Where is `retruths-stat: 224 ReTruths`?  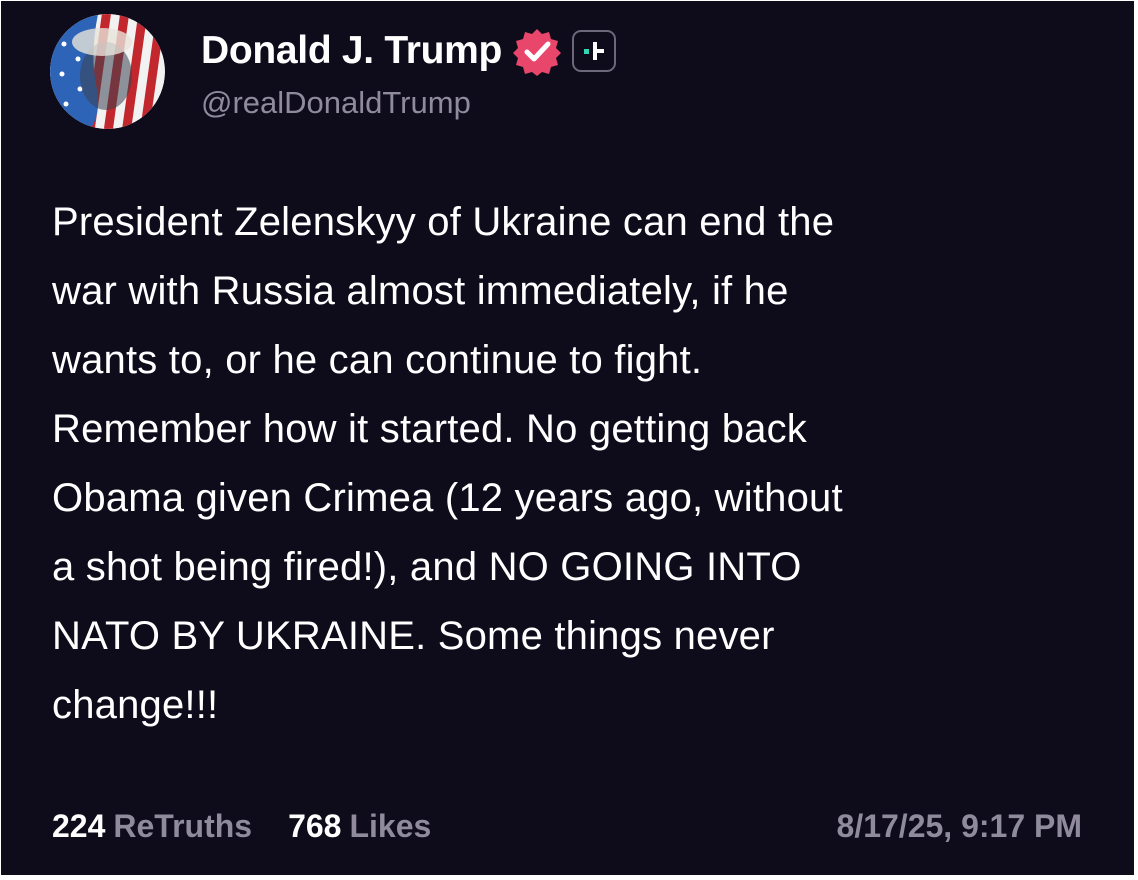
retruths-stat: 224 ReTruths is located at coordinates (152, 826).